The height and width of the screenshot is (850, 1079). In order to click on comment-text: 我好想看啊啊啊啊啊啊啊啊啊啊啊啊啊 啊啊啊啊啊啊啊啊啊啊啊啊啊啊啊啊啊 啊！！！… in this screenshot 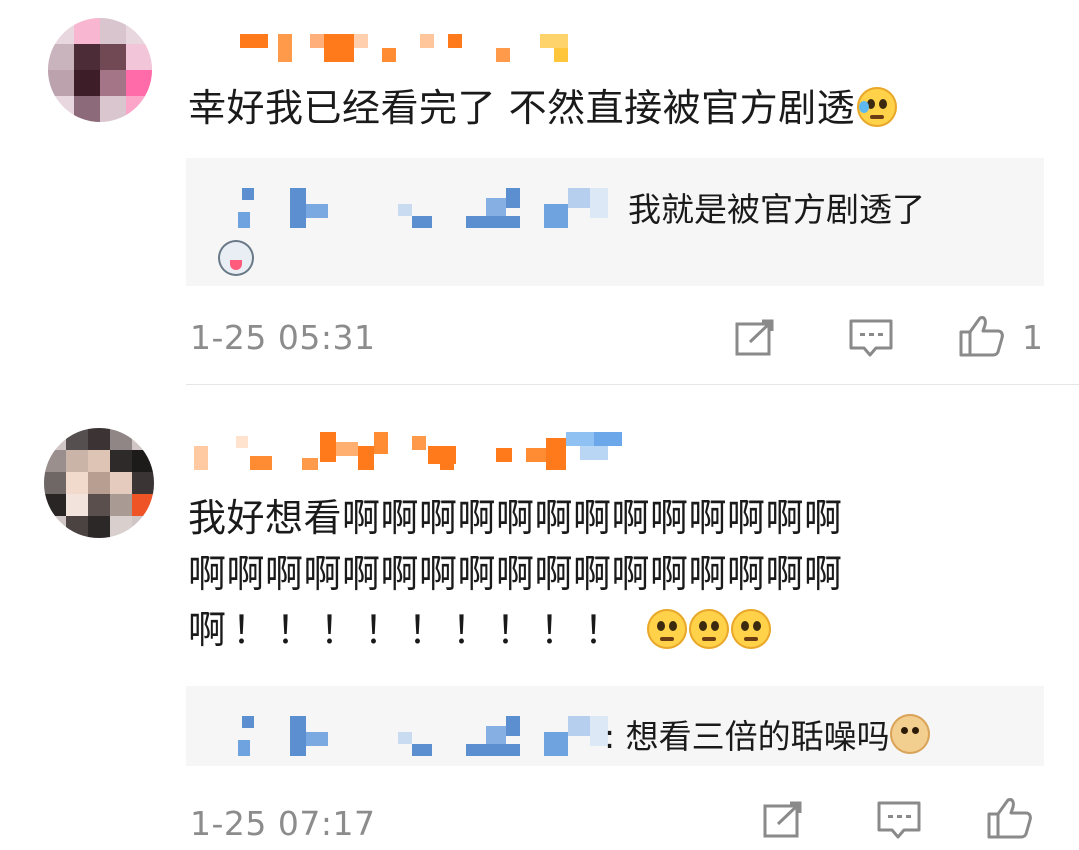, I will do `click(515, 574)`.